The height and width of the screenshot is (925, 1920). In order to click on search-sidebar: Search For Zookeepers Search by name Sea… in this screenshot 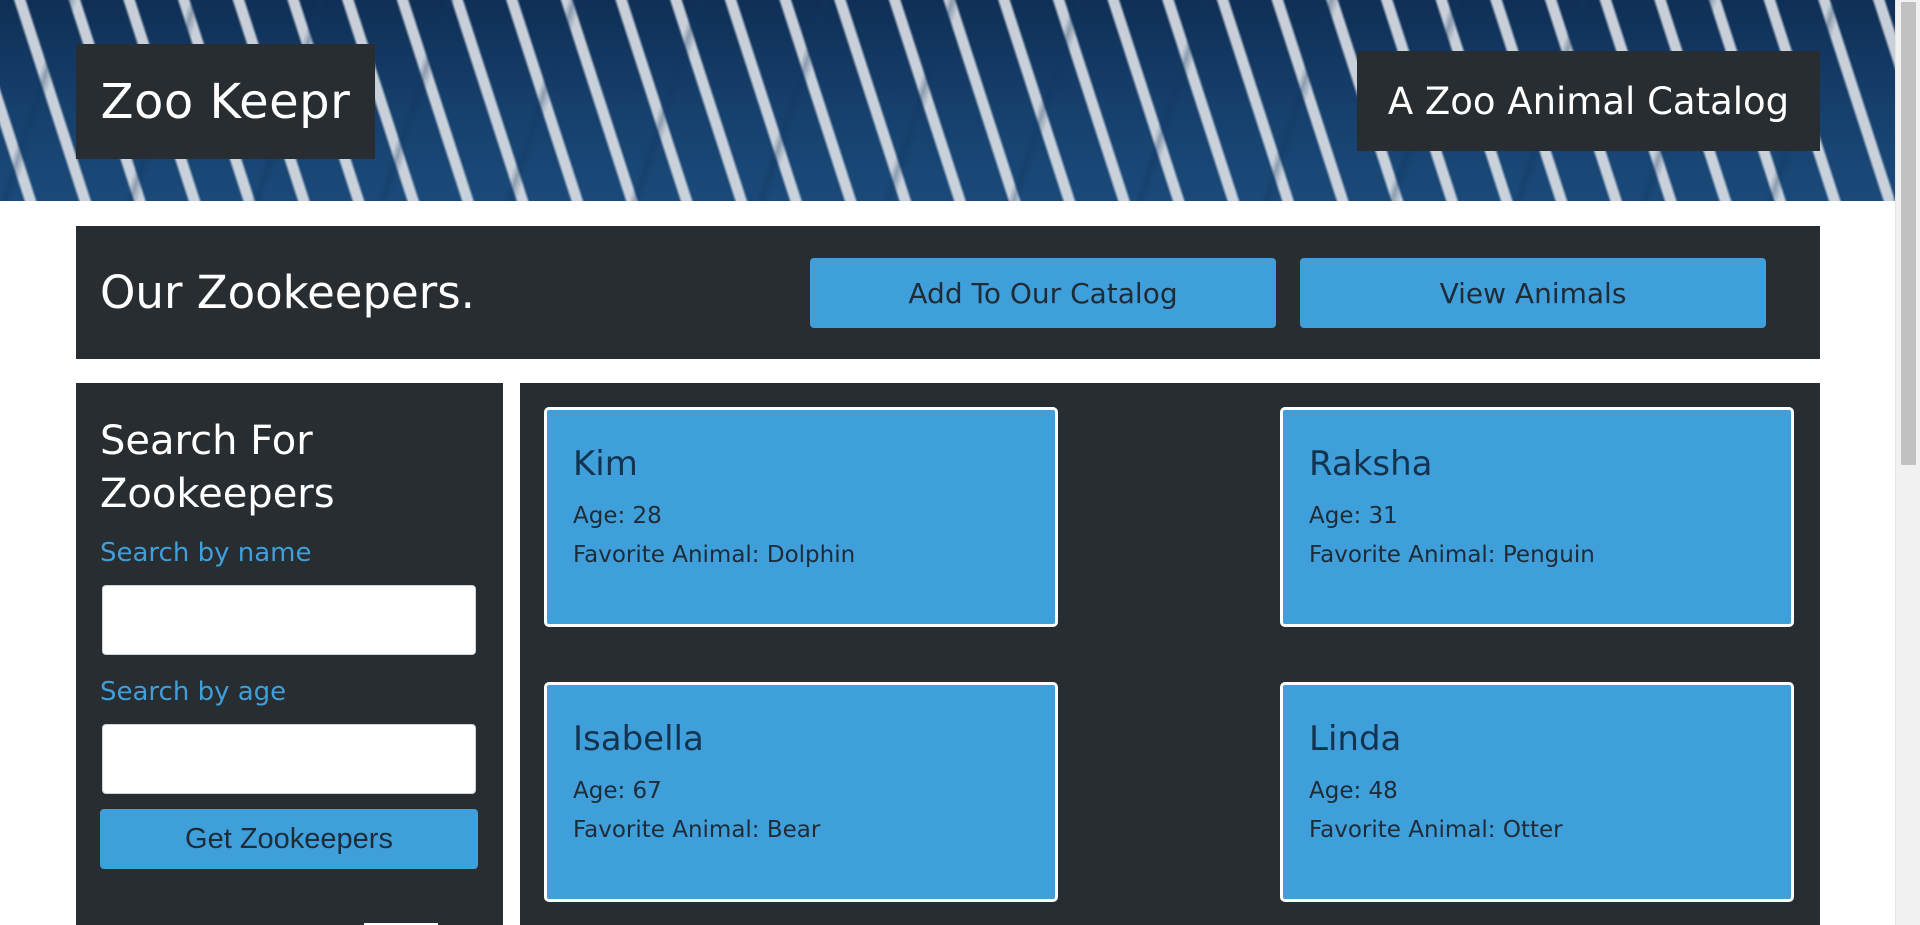, I will do `click(289, 654)`.